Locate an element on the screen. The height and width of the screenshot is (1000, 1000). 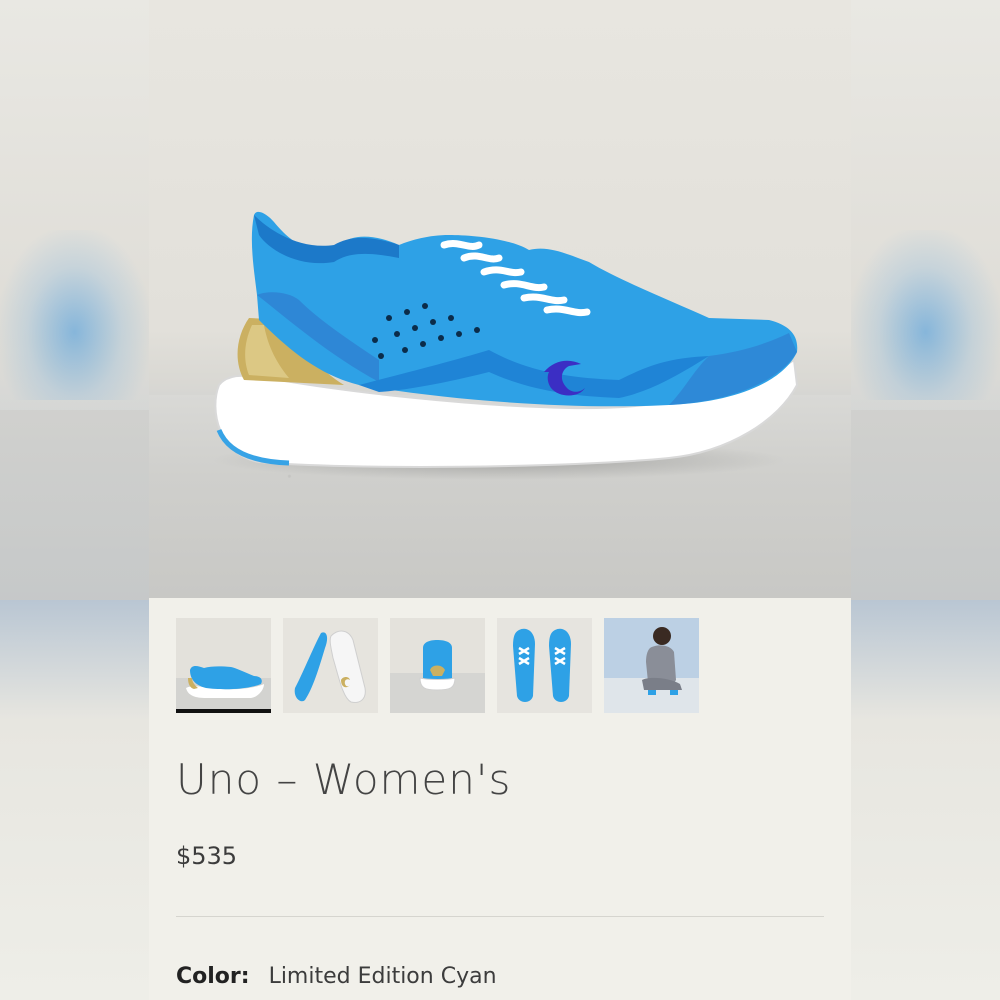
blurred-shoe-left is located at coordinates (74, 315).